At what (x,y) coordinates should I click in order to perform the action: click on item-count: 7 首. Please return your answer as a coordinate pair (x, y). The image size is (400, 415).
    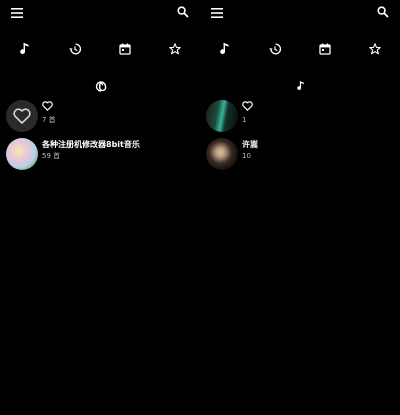
    Looking at the image, I should click on (49, 120).